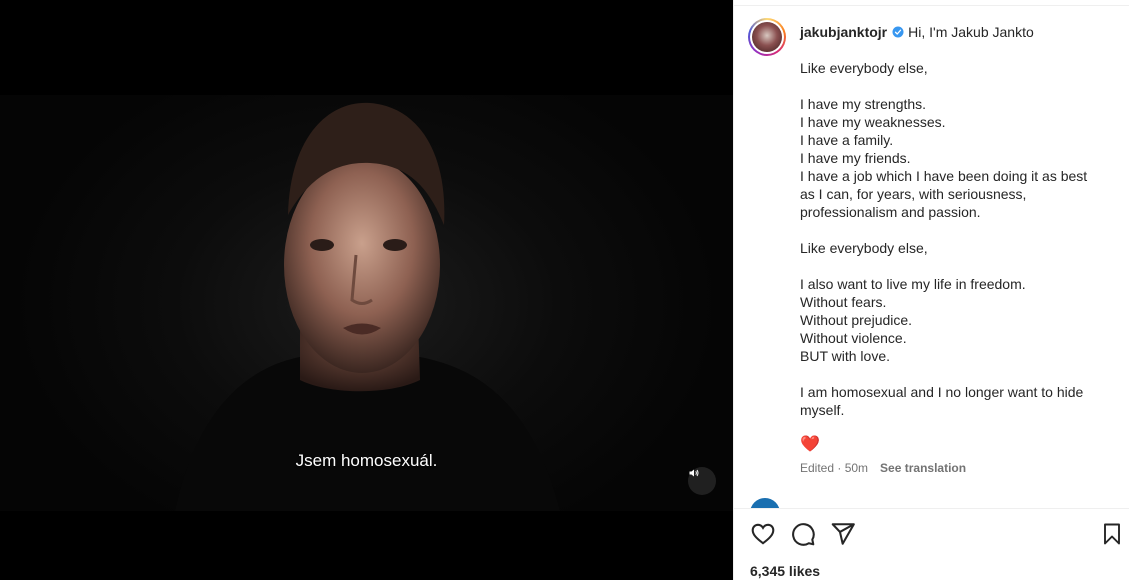  Describe the element at coordinates (863, 104) in the screenshot. I see `caption-line: I have my strengths.` at that location.